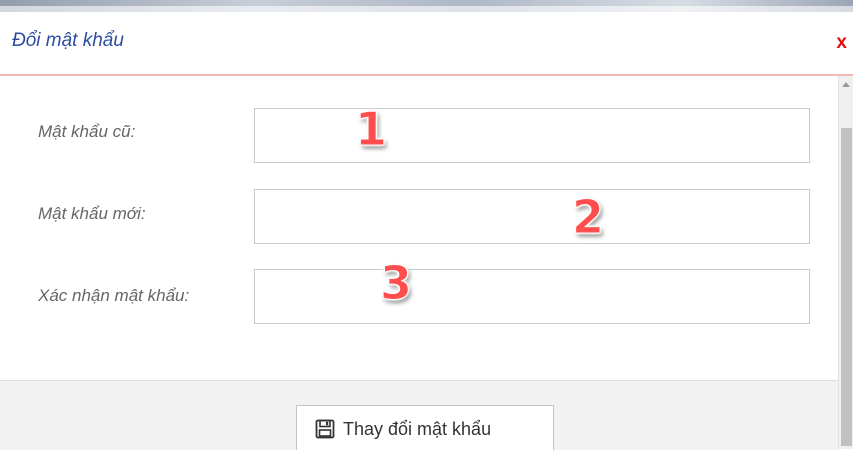 This screenshot has height=450, width=853. Describe the element at coordinates (371, 129) in the screenshot. I see `annotation-number-1: 1` at that location.